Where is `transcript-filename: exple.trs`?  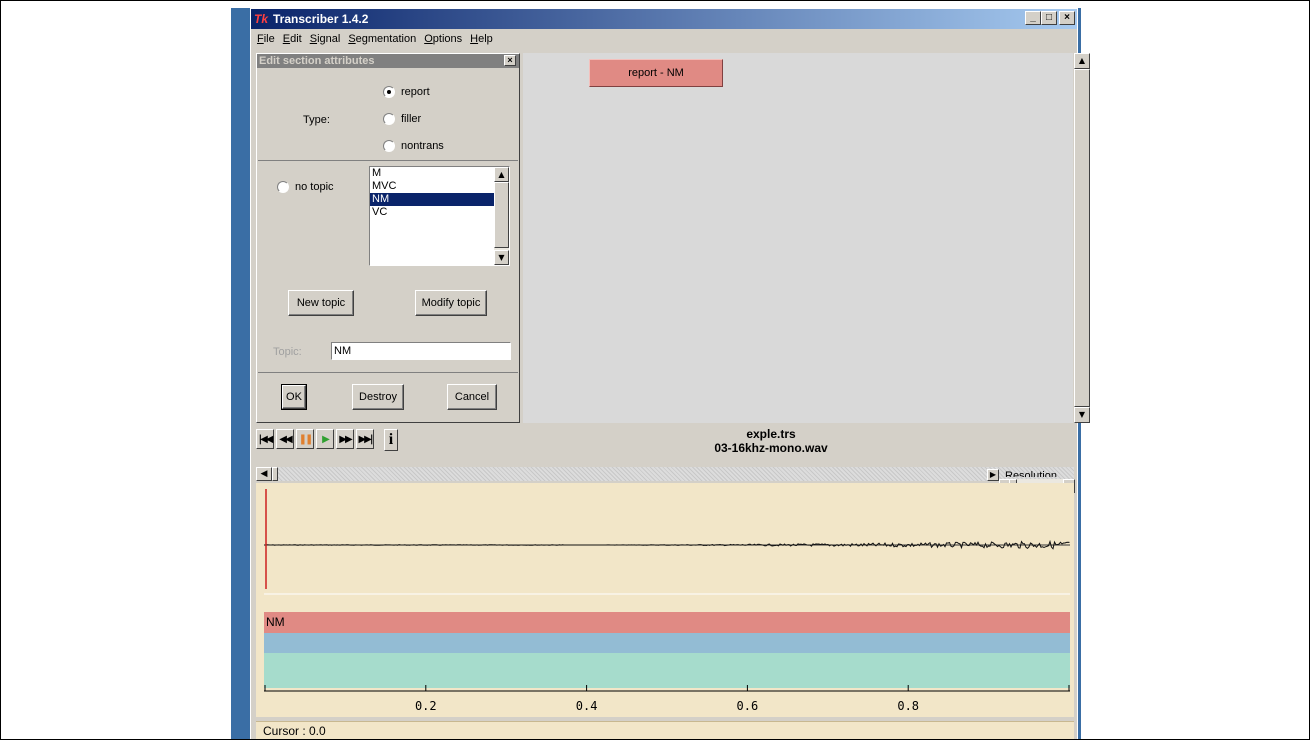
transcript-filename: exple.trs is located at coordinates (771, 434).